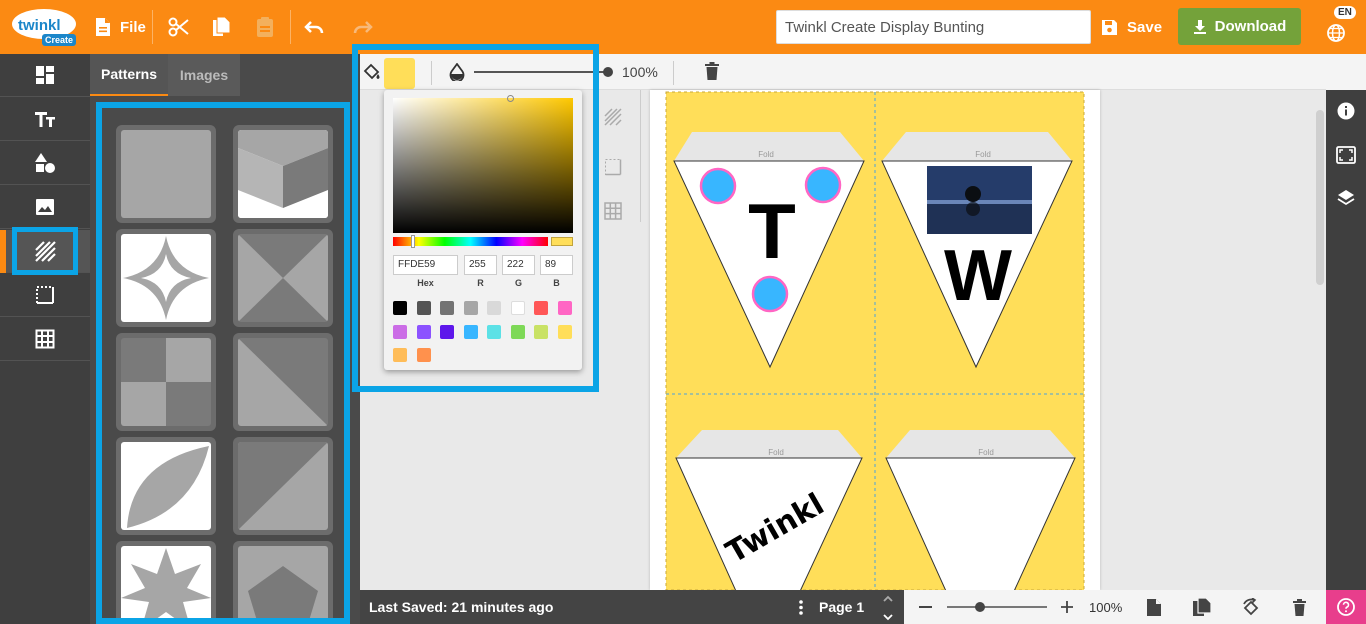 The width and height of the screenshot is (1366, 624). I want to click on sidebar-item-shapes, so click(45, 163).